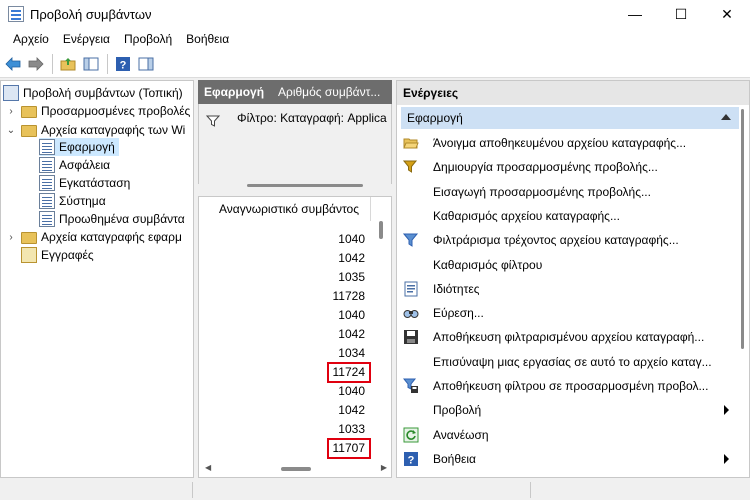  I want to click on tree-item-label: Αρχεία καταγραφής εφαρμ, so click(111, 237).